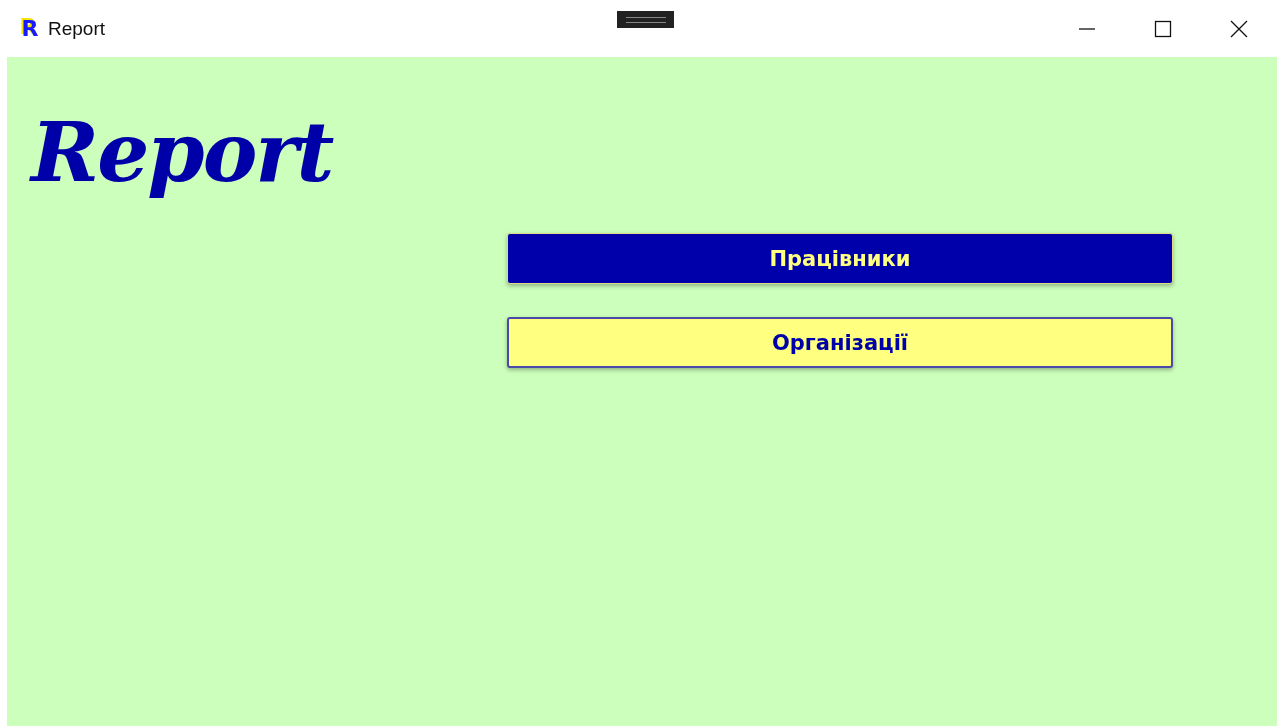  What do you see at coordinates (30, 28) in the screenshot?
I see `app-icon: R` at bounding box center [30, 28].